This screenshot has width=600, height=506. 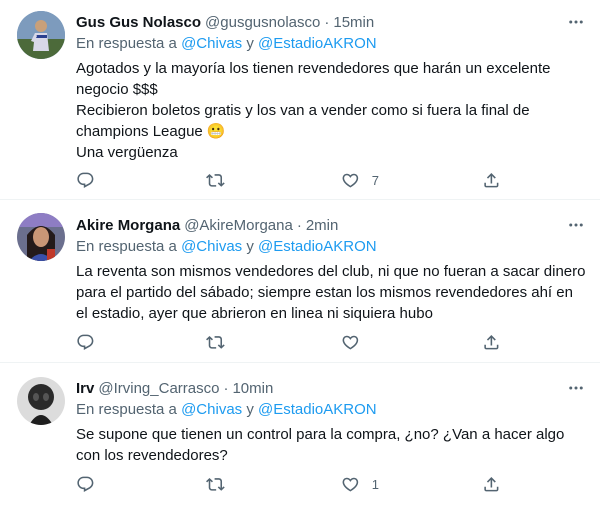 What do you see at coordinates (85, 388) in the screenshot?
I see `display-name: Irv` at bounding box center [85, 388].